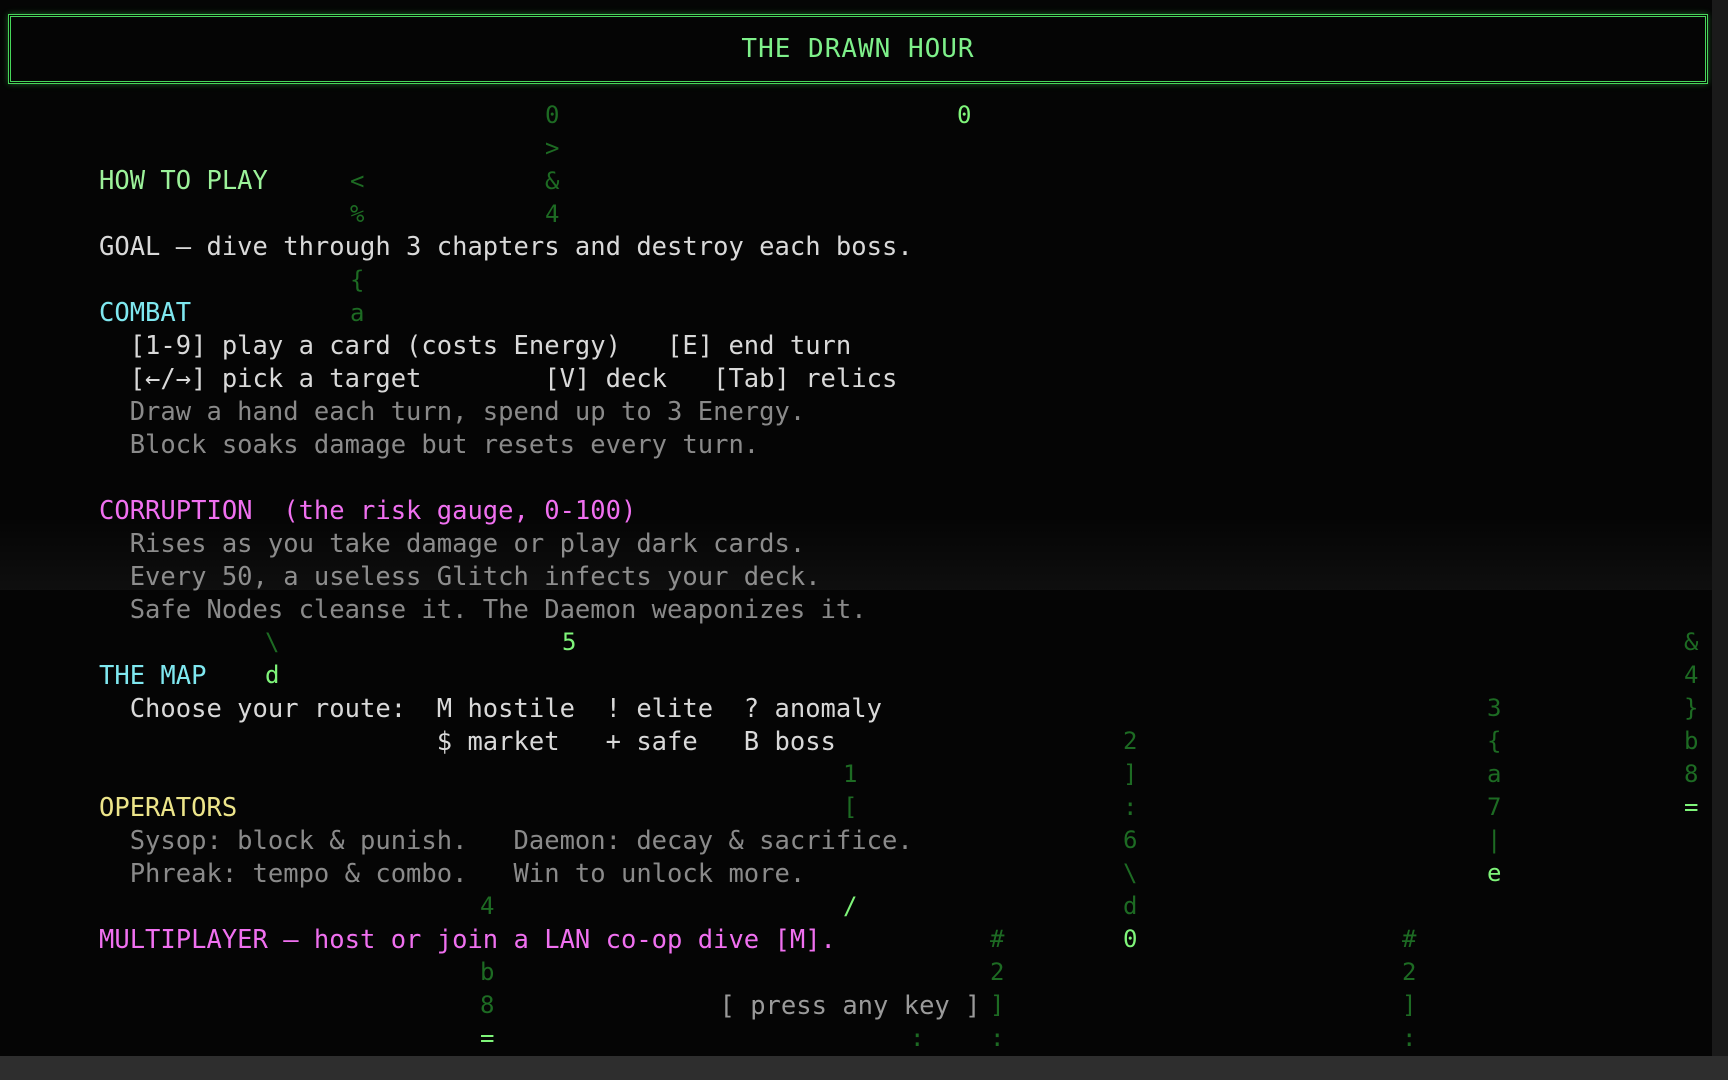  I want to click on title-banner: THE DRAWN HOUR, so click(858, 49).